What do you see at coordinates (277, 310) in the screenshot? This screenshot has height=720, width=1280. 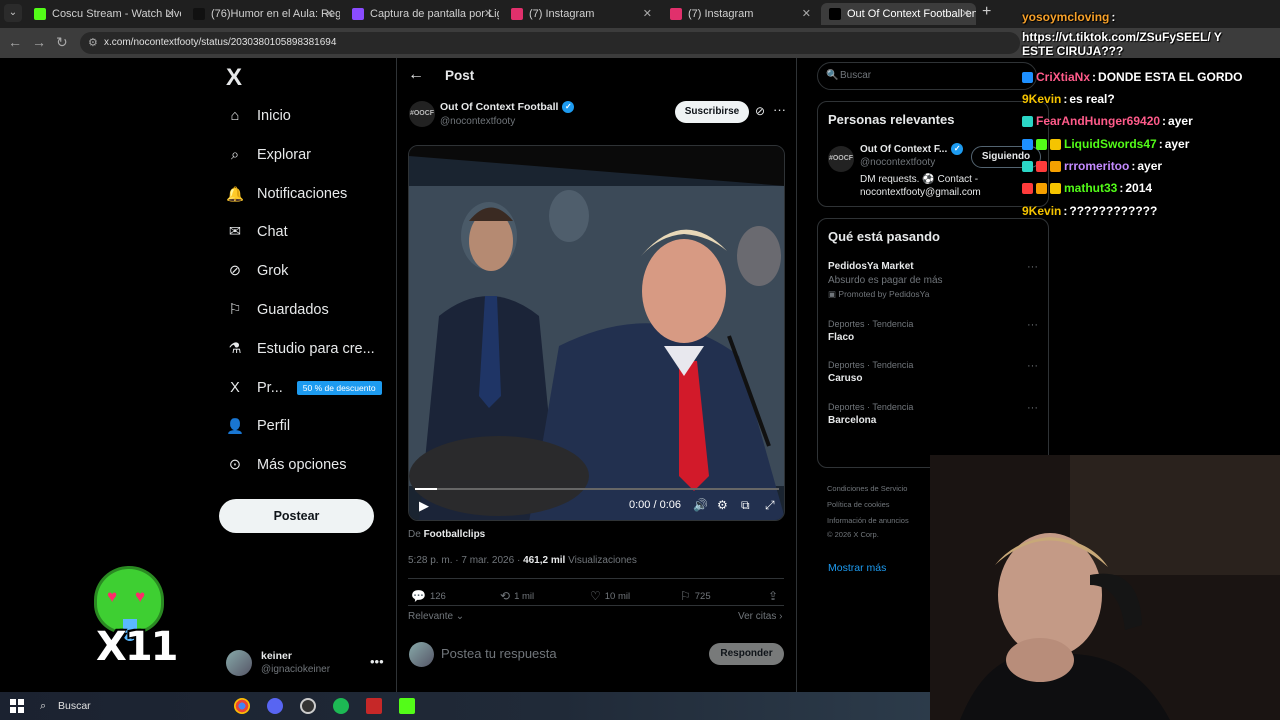 I see `nav-item-6: ⚐ Guardados` at bounding box center [277, 310].